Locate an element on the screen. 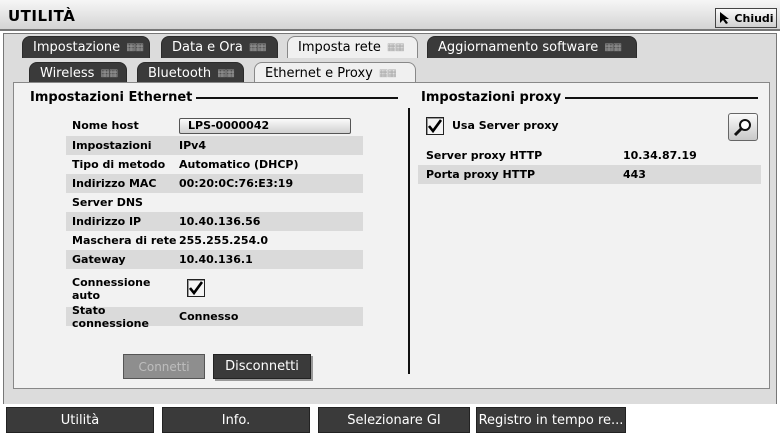 The height and width of the screenshot is (433, 780). tab-bluetooth: Bluetooth ▦▦ is located at coordinates (190, 73).